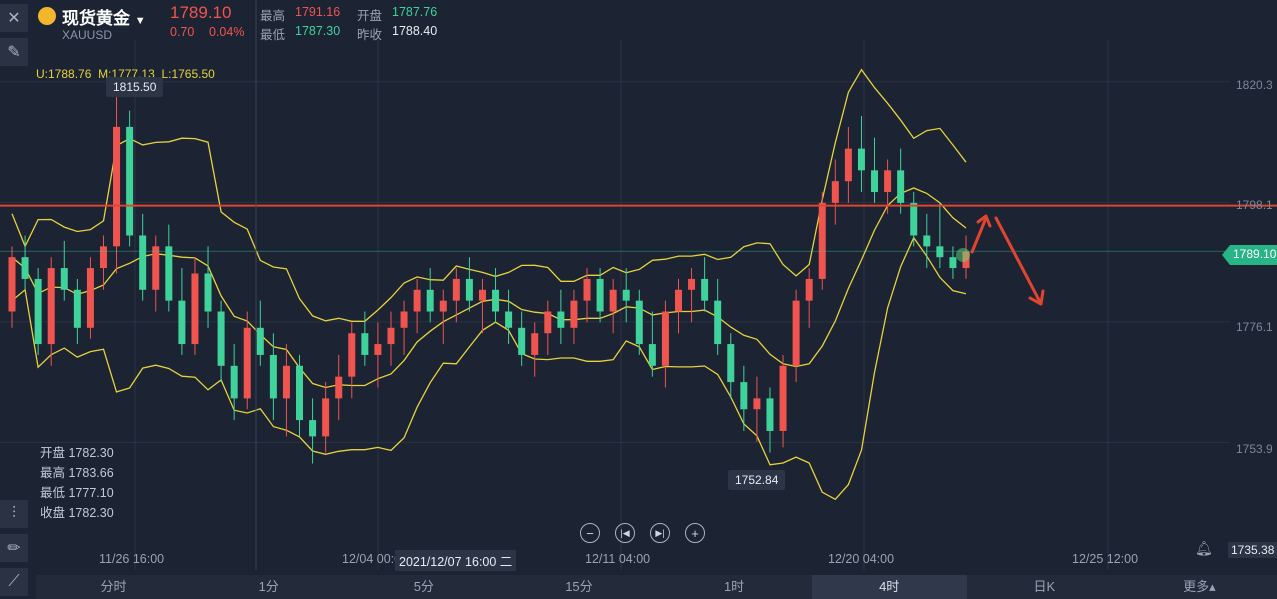 This screenshot has width=1277, height=599. What do you see at coordinates (1199, 587) in the screenshot?
I see `tab-more: 更多▴` at bounding box center [1199, 587].